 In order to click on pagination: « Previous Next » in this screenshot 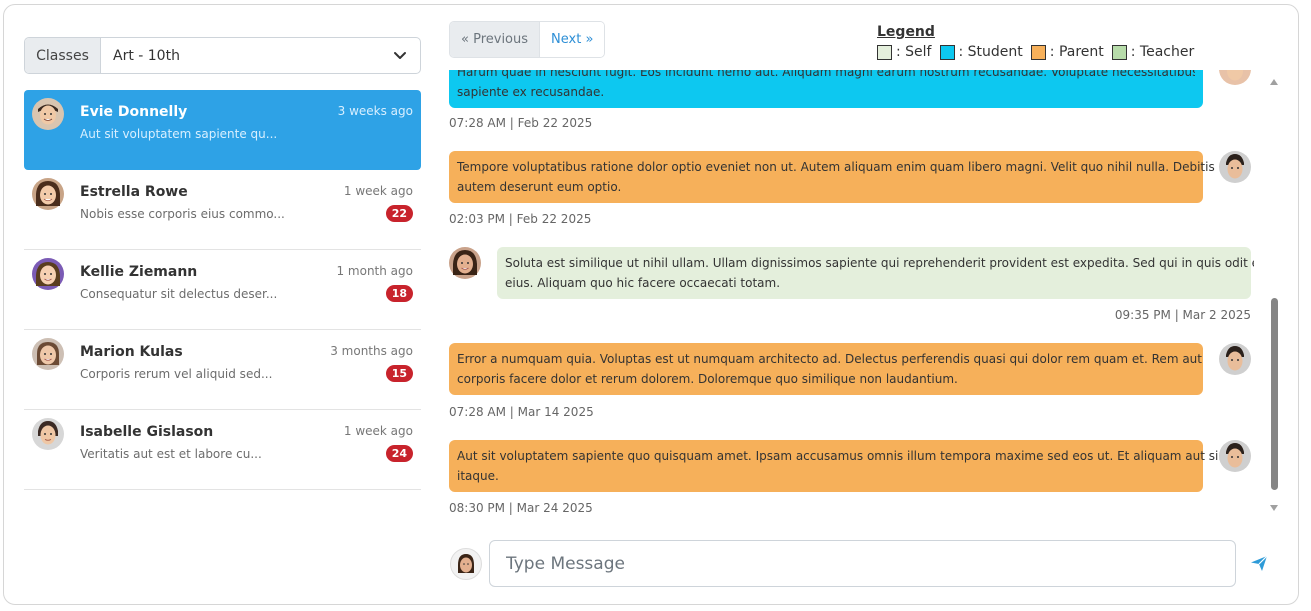, I will do `click(527, 39)`.